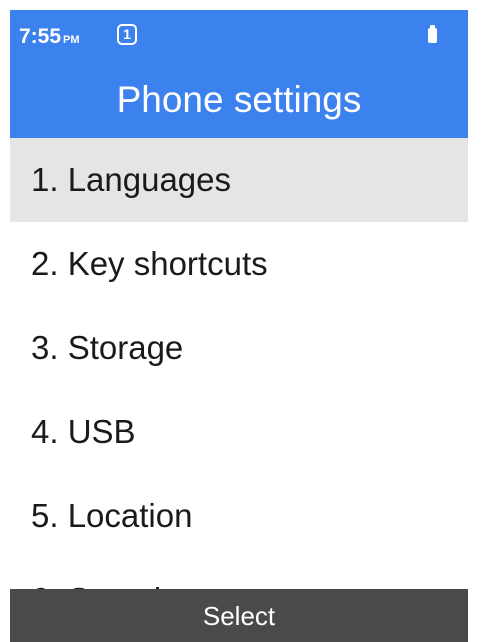 The image size is (481, 642). I want to click on page-title: Phone settings, so click(239, 99).